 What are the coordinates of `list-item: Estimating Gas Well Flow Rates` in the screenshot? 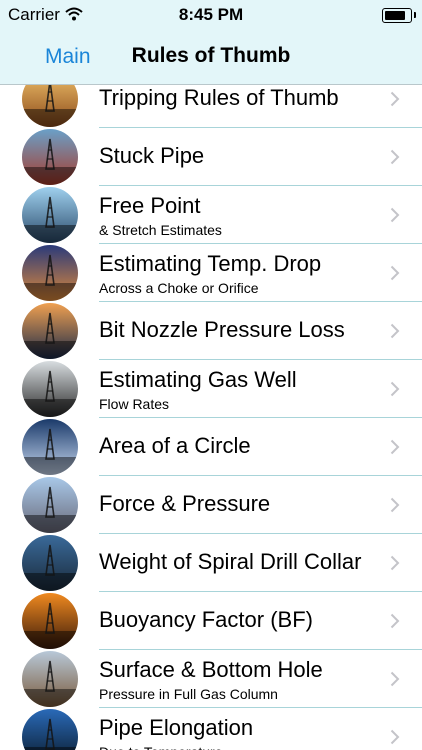 It's located at (211, 389).